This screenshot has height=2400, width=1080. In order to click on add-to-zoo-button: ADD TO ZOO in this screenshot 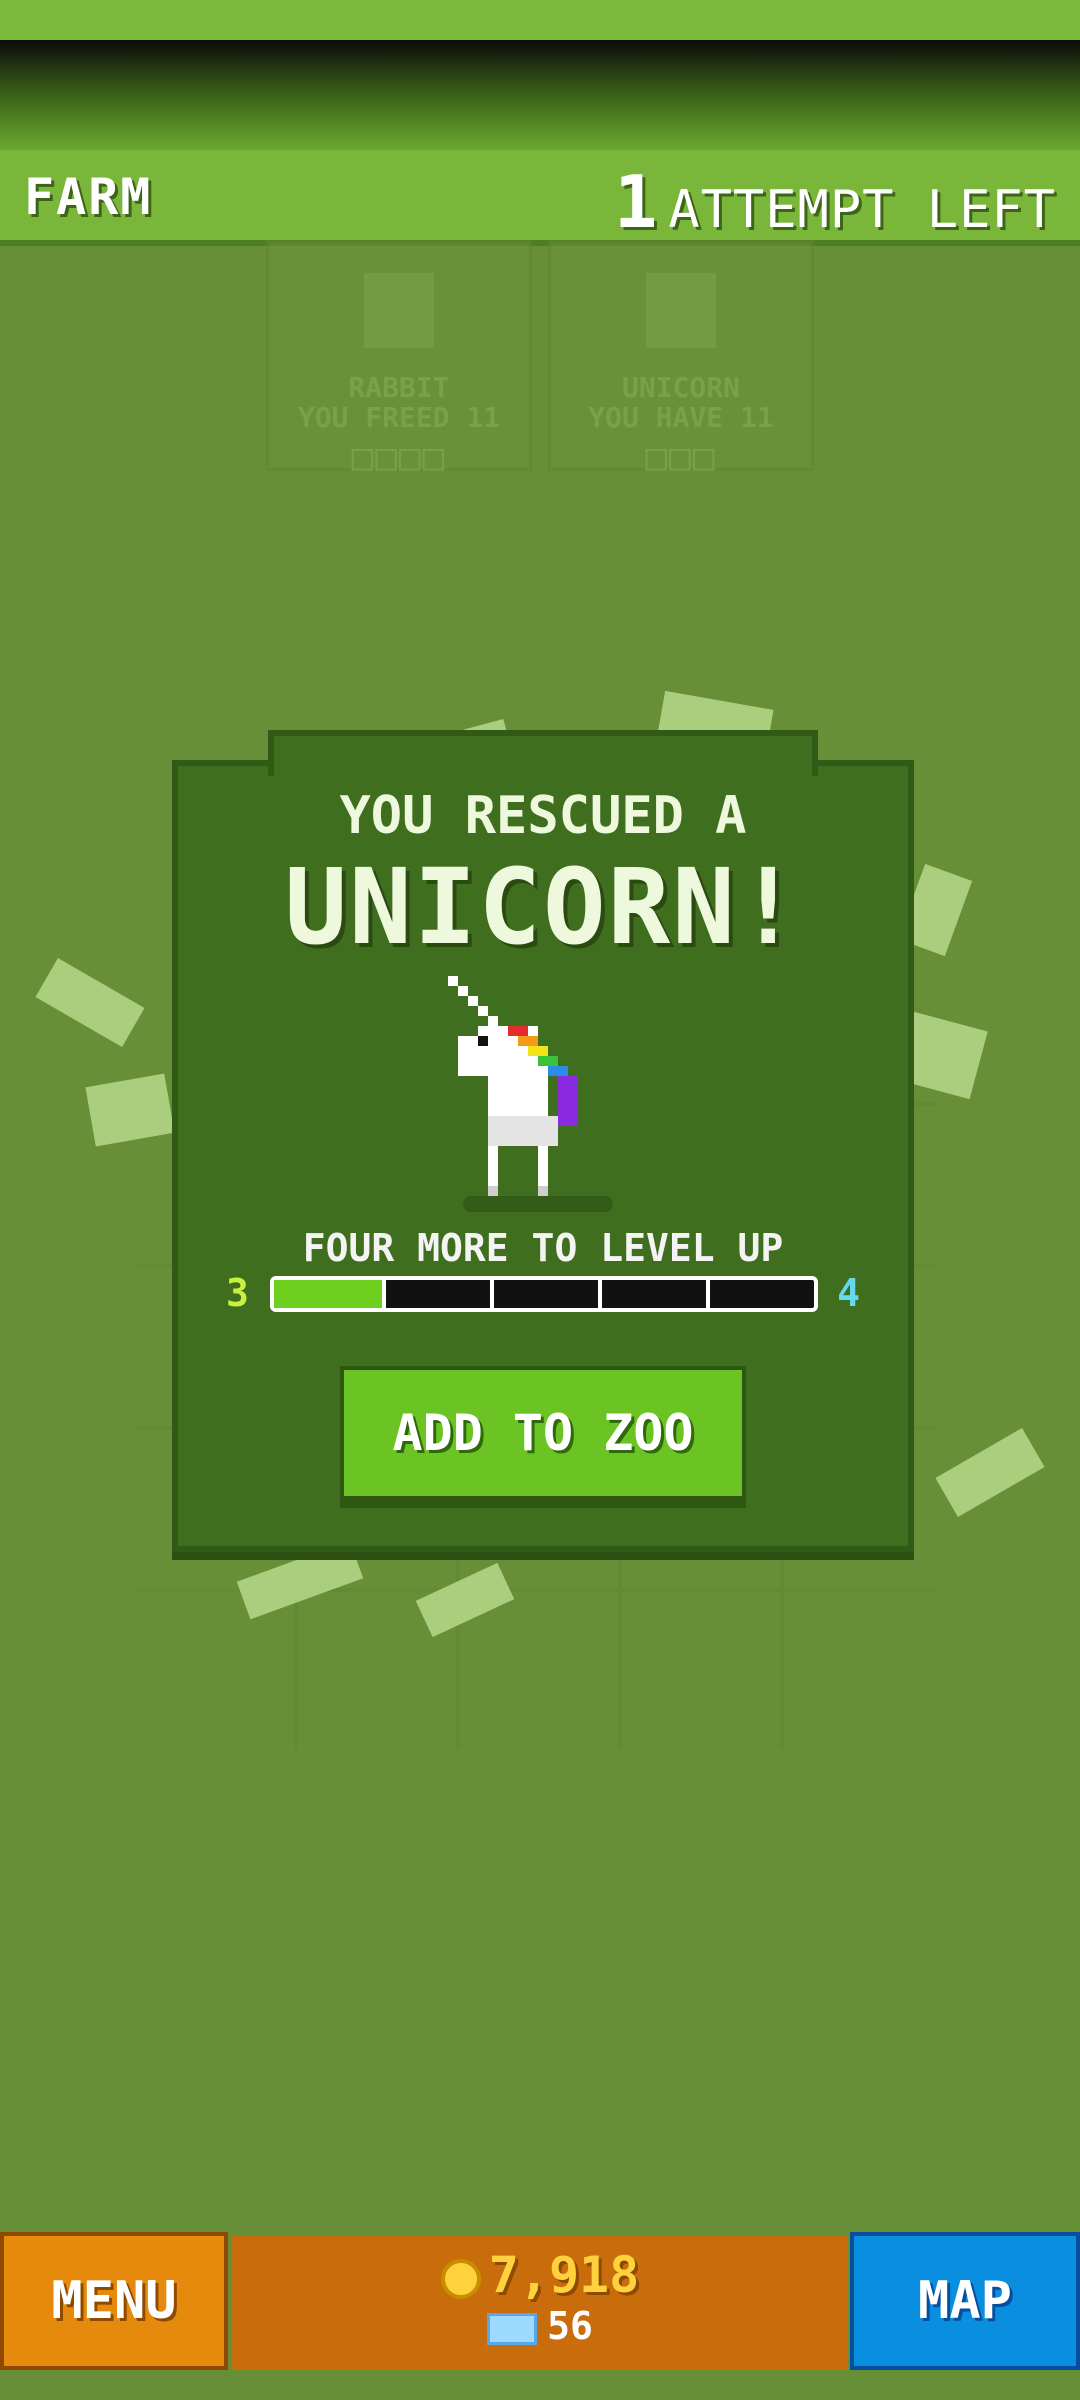, I will do `click(543, 1433)`.